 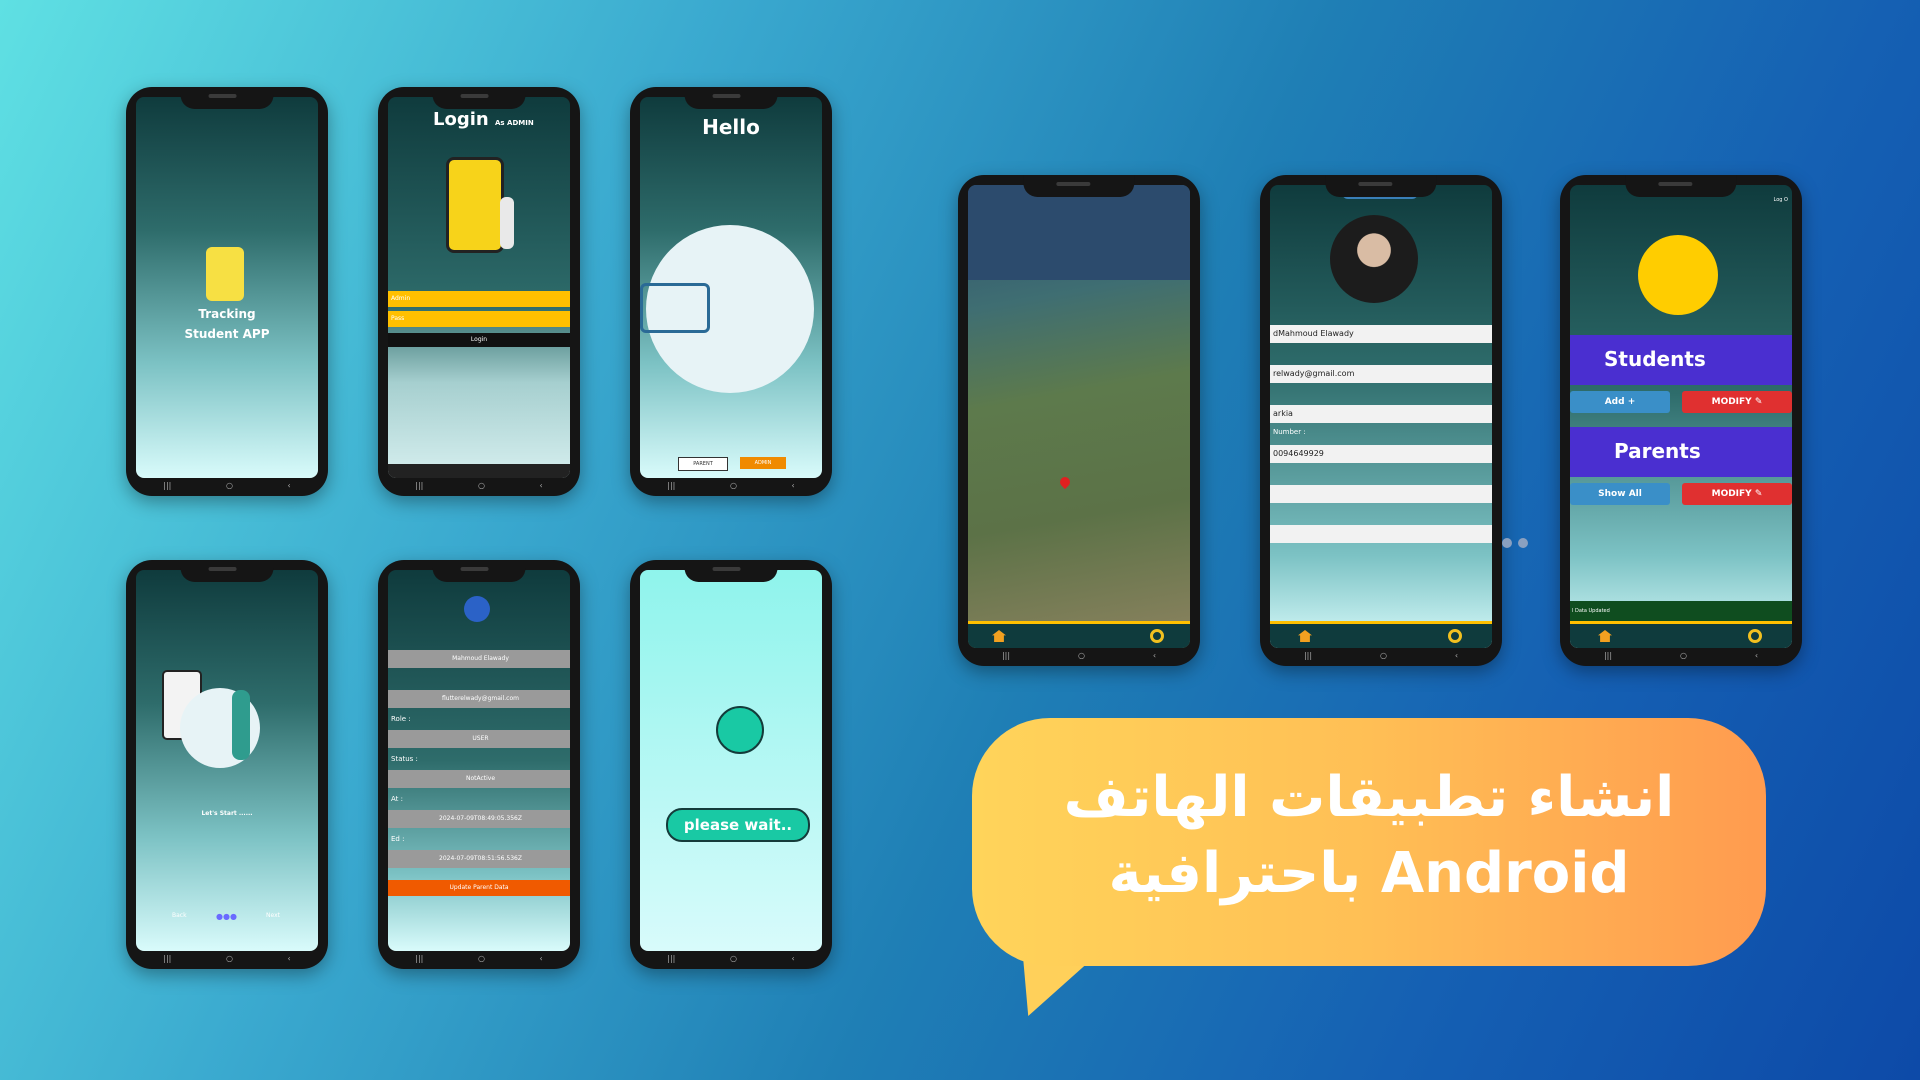 What do you see at coordinates (1681, 611) in the screenshot?
I see `status-snackbar: l Data Updated` at bounding box center [1681, 611].